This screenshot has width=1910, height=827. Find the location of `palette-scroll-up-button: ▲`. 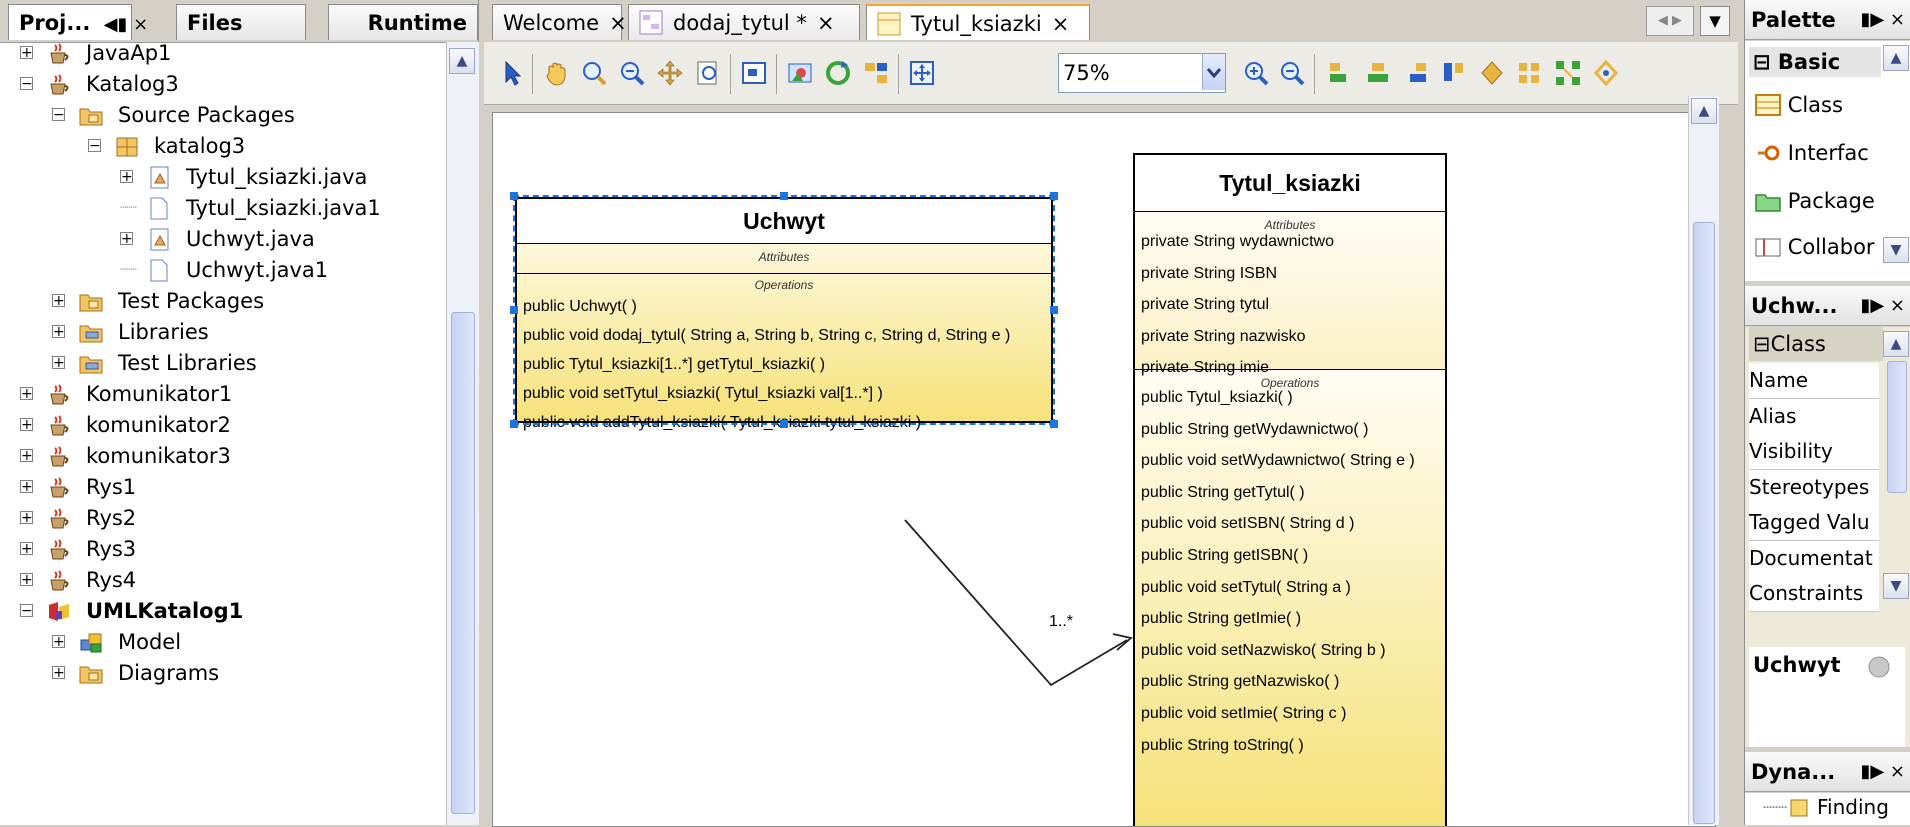

palette-scroll-up-button: ▲ is located at coordinates (1896, 58).